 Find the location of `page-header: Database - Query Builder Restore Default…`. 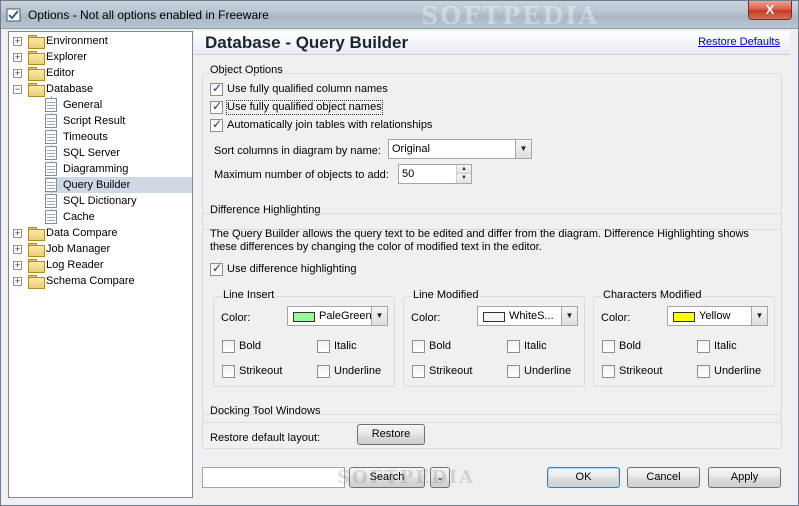

page-header: Database - Query Builder Restore Default… is located at coordinates (492, 43).